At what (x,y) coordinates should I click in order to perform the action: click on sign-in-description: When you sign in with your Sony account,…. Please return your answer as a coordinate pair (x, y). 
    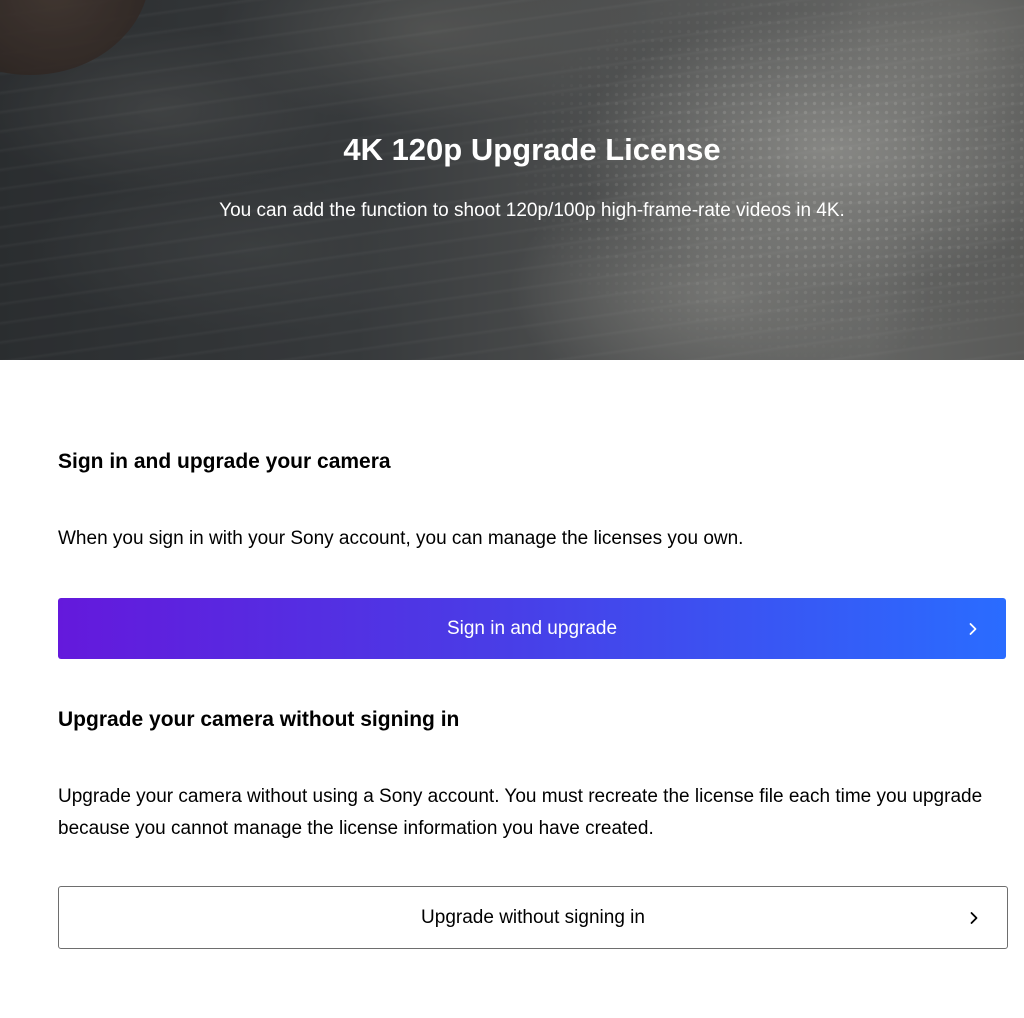
    Looking at the image, I should click on (401, 538).